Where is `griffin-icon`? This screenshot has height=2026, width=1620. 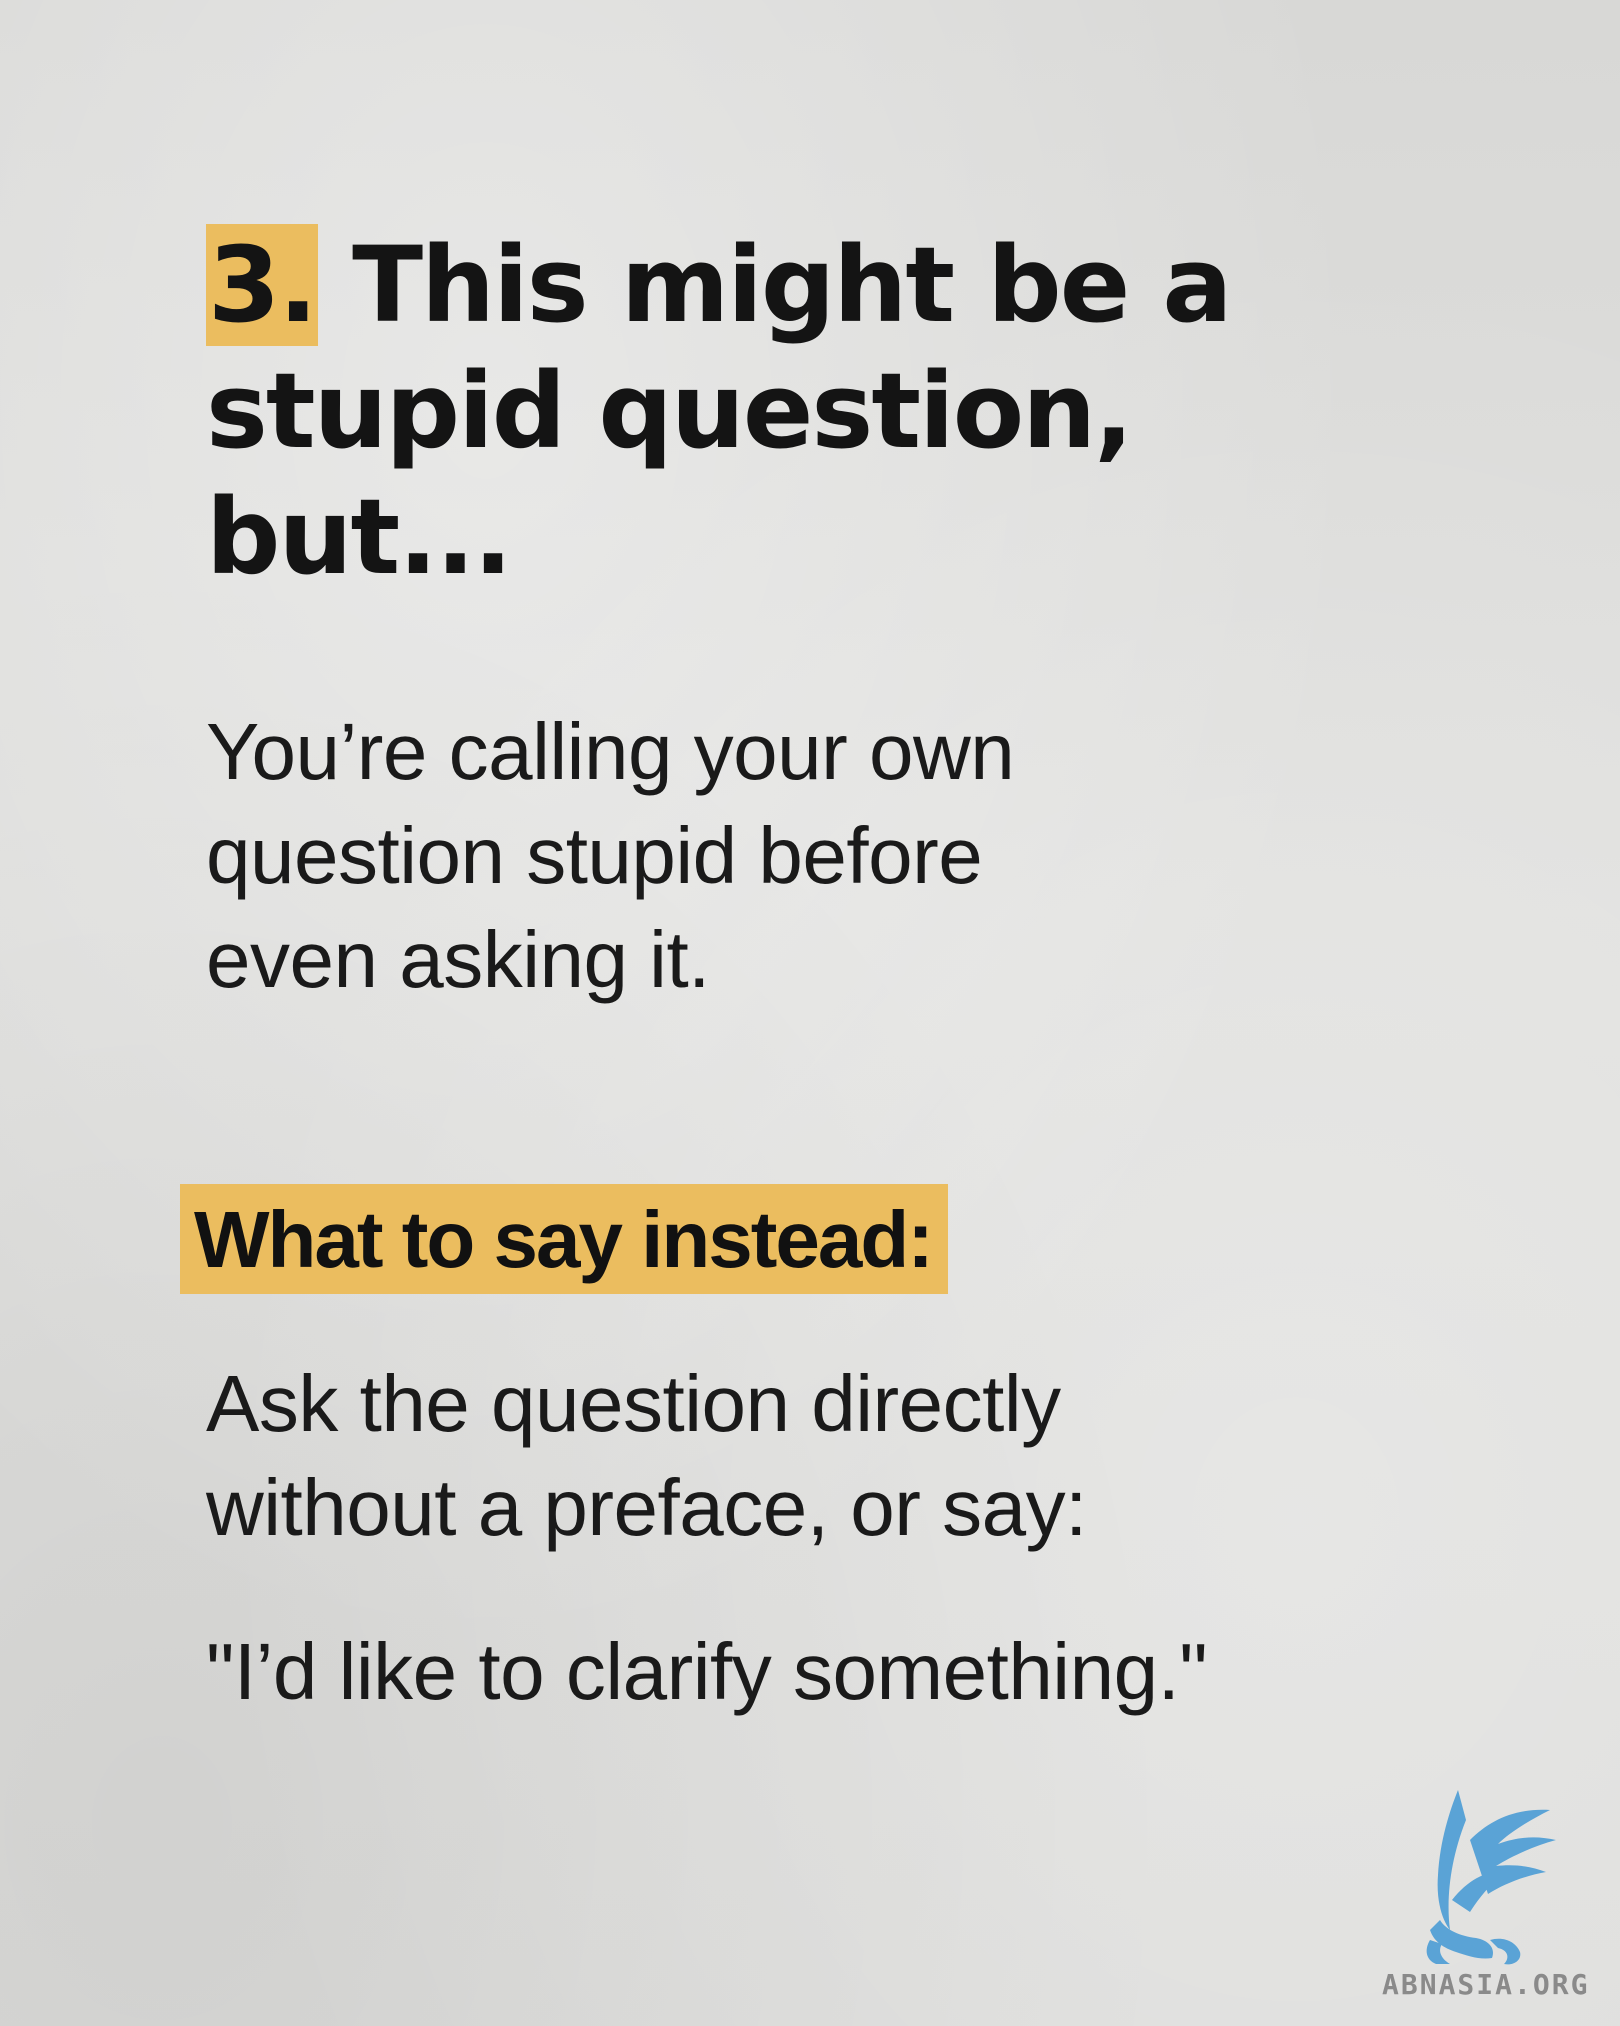 griffin-icon is located at coordinates (1491, 1877).